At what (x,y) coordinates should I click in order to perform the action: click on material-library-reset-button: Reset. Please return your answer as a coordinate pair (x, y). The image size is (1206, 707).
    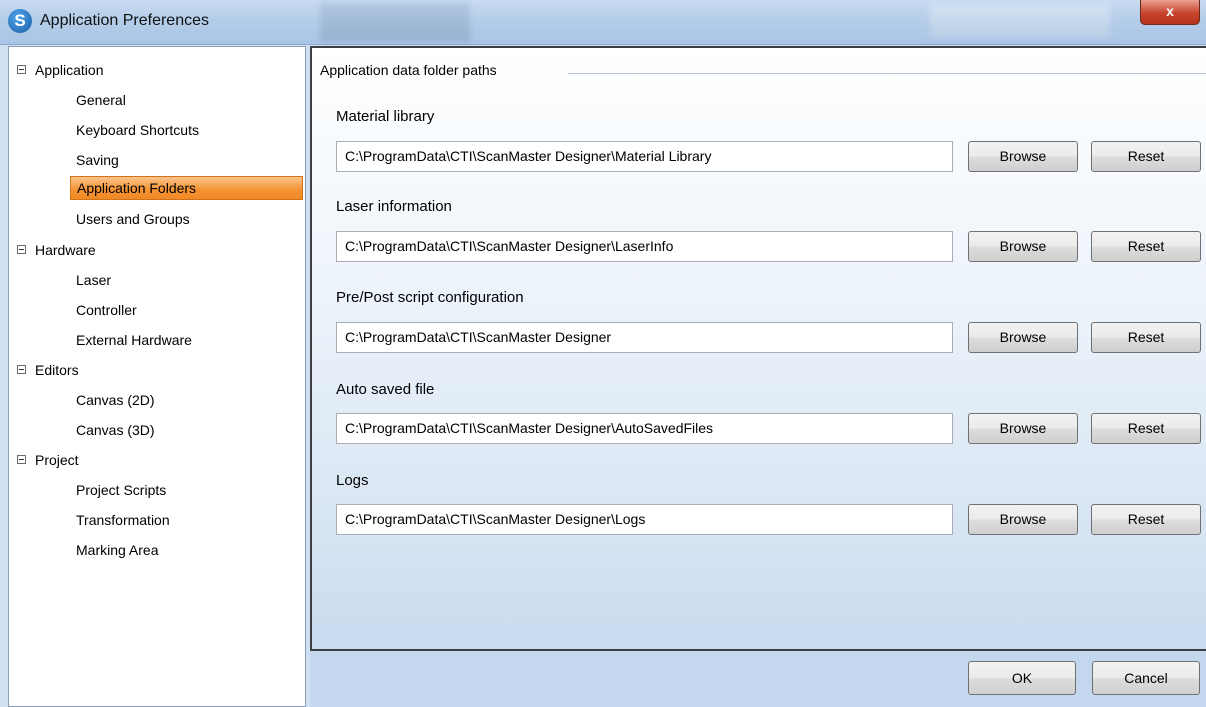
    Looking at the image, I should click on (1146, 156).